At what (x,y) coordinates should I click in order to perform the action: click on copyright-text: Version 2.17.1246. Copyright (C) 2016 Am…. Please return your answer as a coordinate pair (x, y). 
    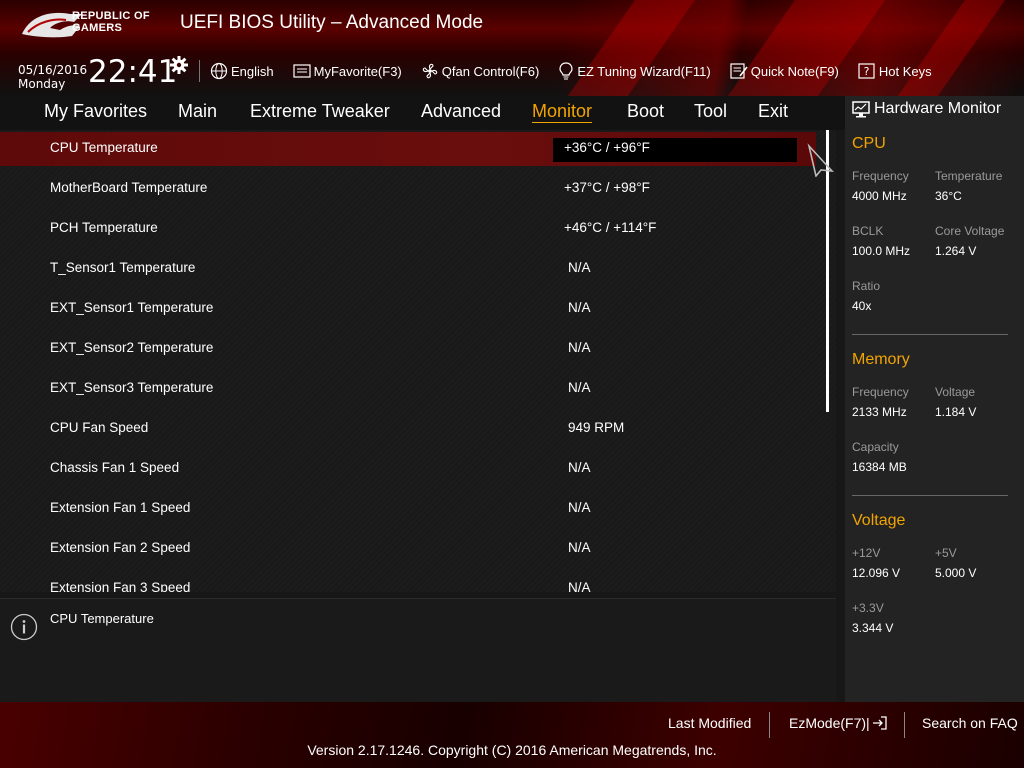
    Looking at the image, I should click on (512, 750).